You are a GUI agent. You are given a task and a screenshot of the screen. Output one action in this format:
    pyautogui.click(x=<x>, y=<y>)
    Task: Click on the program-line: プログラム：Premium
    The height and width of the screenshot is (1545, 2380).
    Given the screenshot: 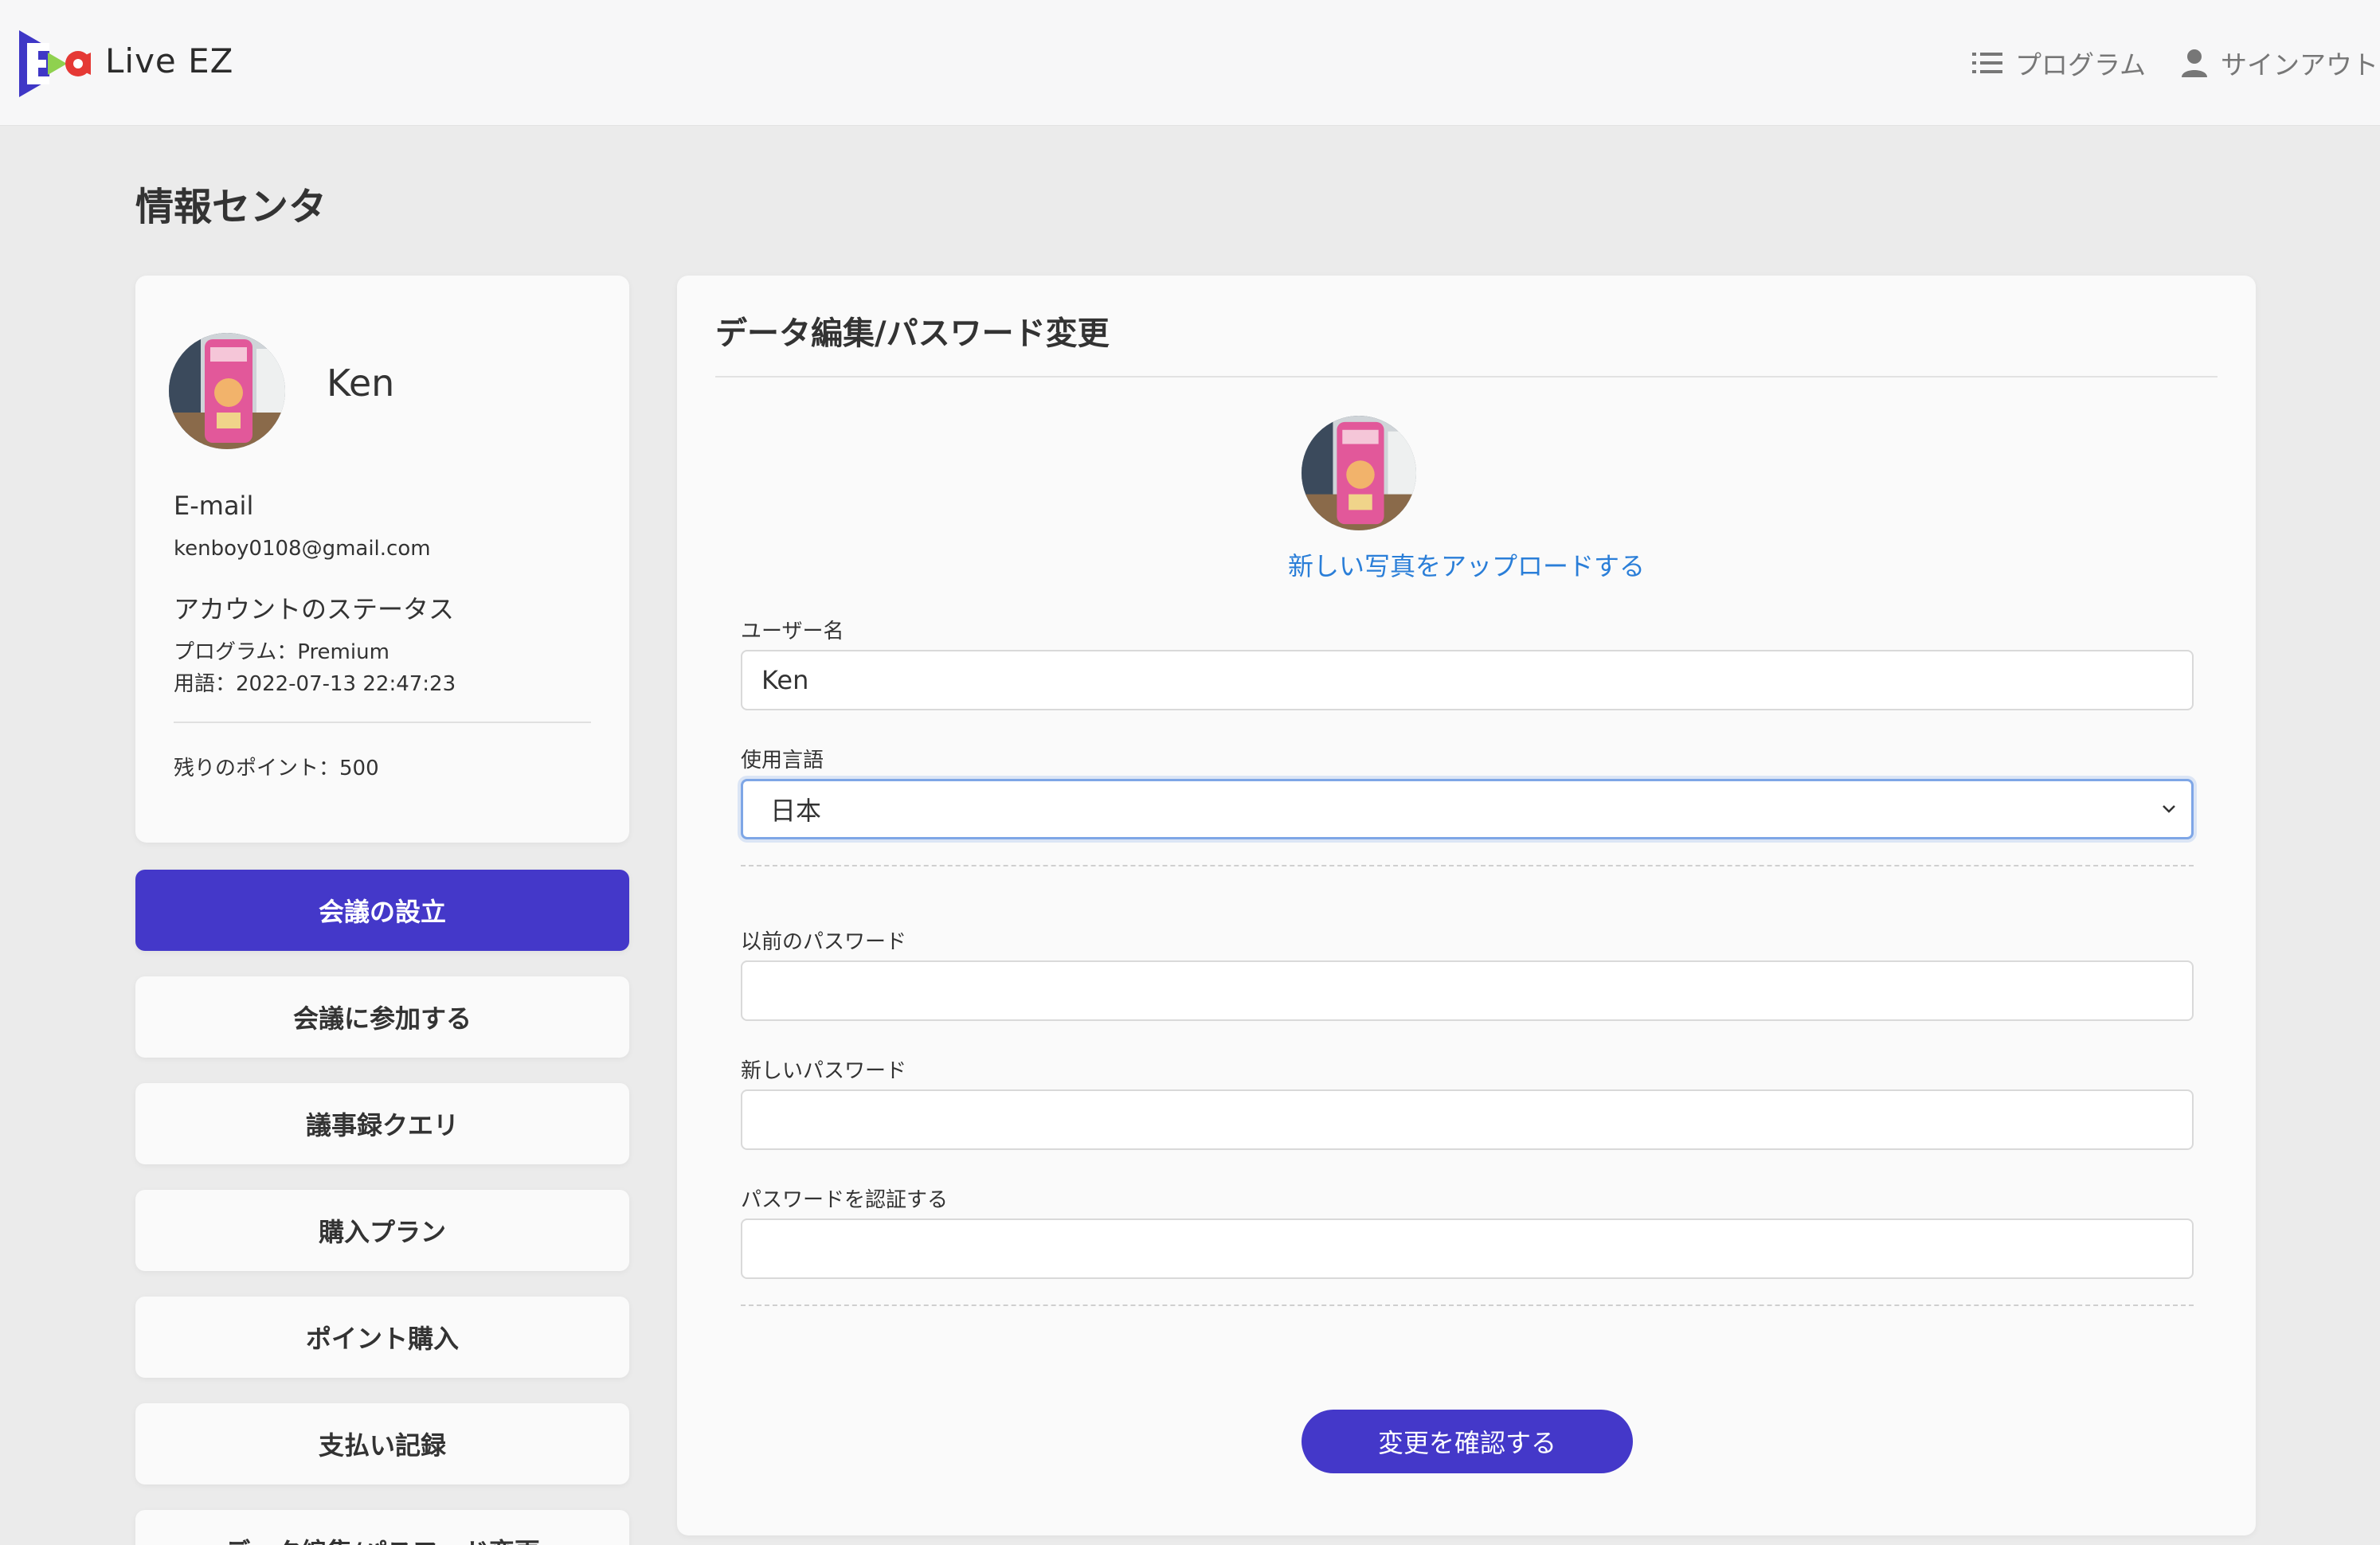 What is the action you would take?
    pyautogui.click(x=281, y=652)
    